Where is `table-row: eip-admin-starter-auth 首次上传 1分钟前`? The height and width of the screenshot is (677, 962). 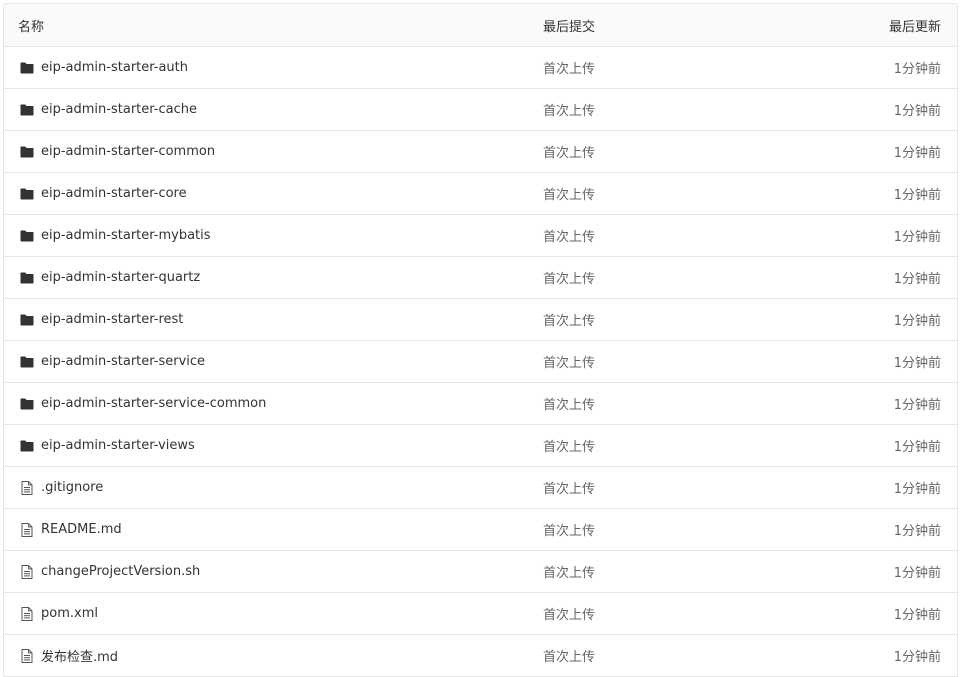 table-row: eip-admin-starter-auth 首次上传 1分钟前 is located at coordinates (480, 68).